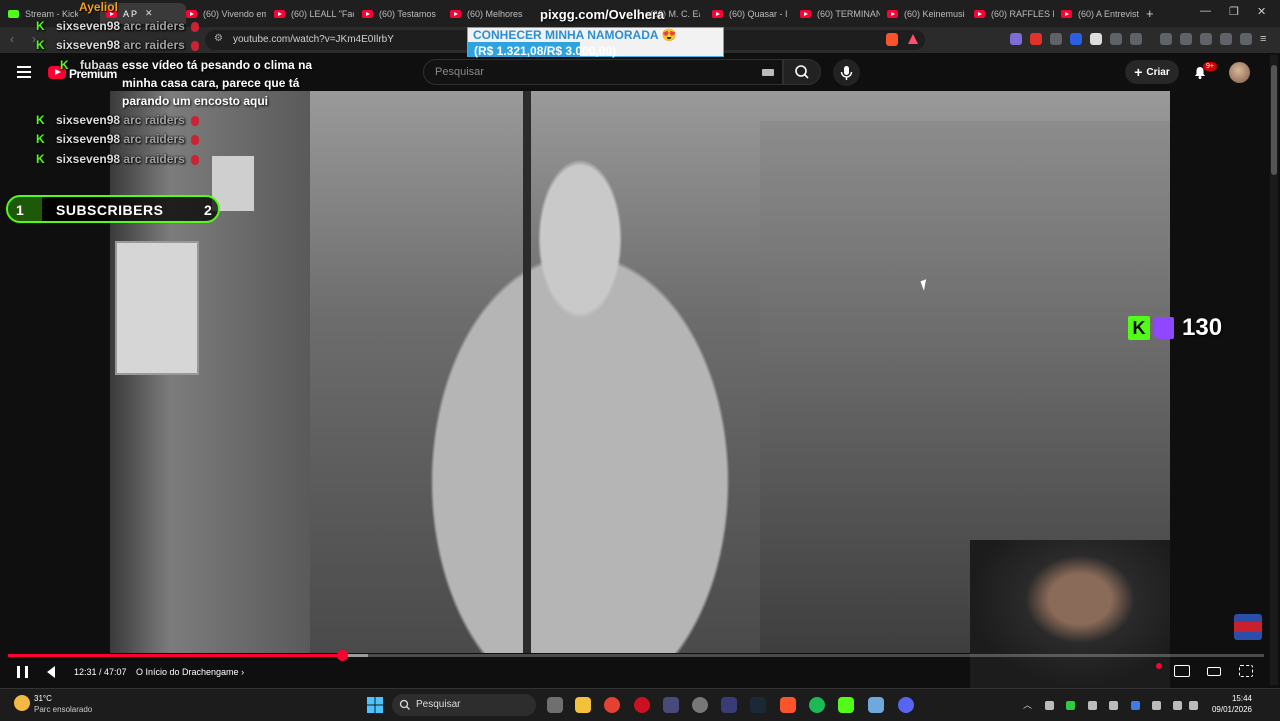 This screenshot has height=721, width=1280. I want to click on discord-icon, so click(906, 705).